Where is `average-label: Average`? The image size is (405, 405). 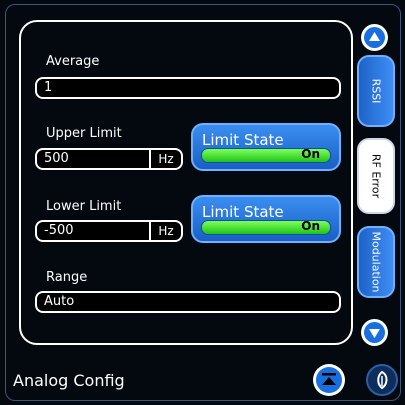
average-label: Average is located at coordinates (73, 61).